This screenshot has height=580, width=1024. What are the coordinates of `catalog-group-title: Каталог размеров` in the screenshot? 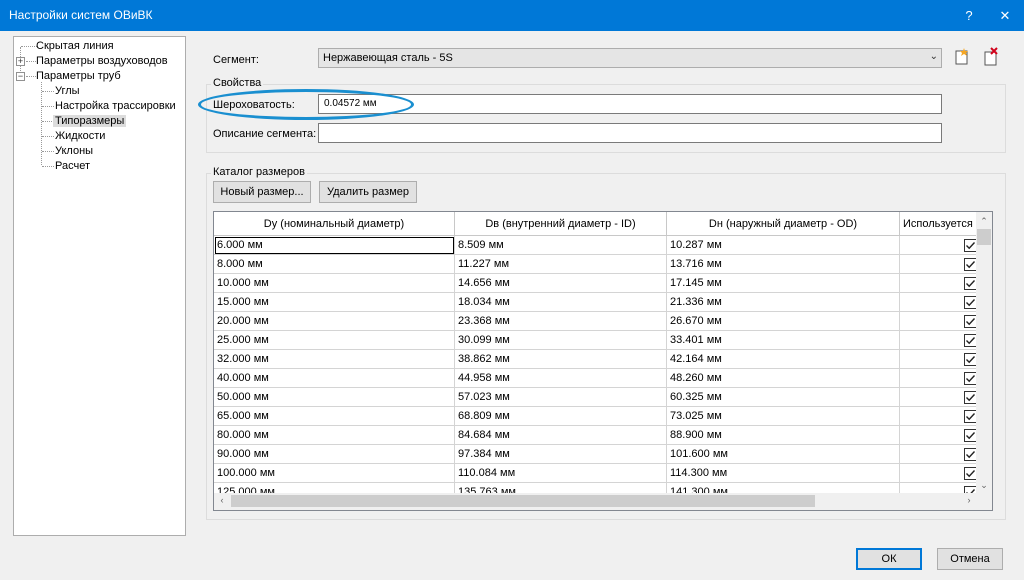 It's located at (259, 172).